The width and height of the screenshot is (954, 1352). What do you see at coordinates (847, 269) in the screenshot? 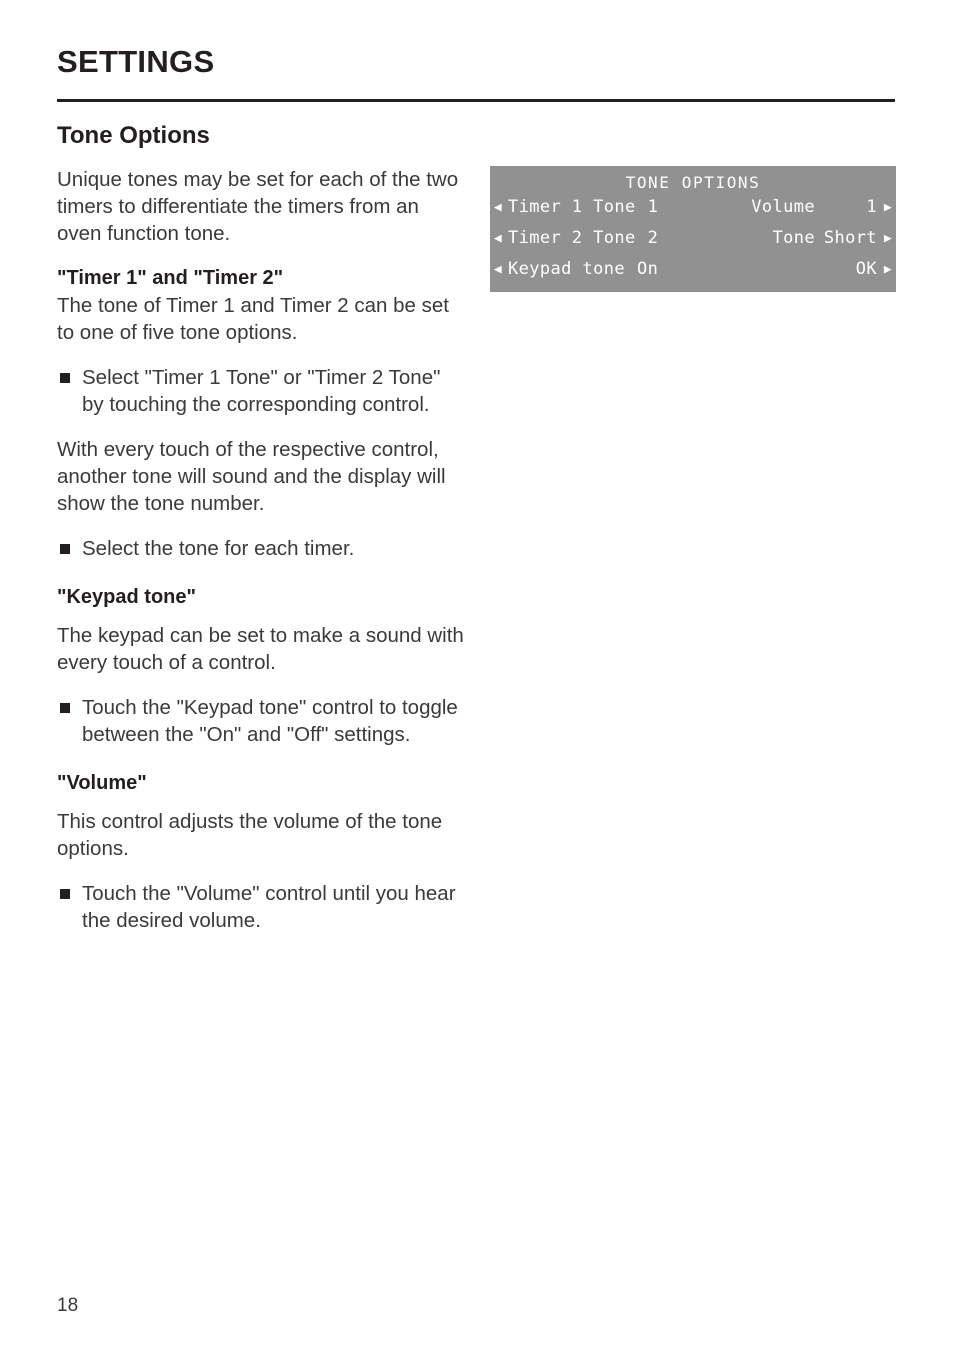
I see `display-ok-button: OK` at bounding box center [847, 269].